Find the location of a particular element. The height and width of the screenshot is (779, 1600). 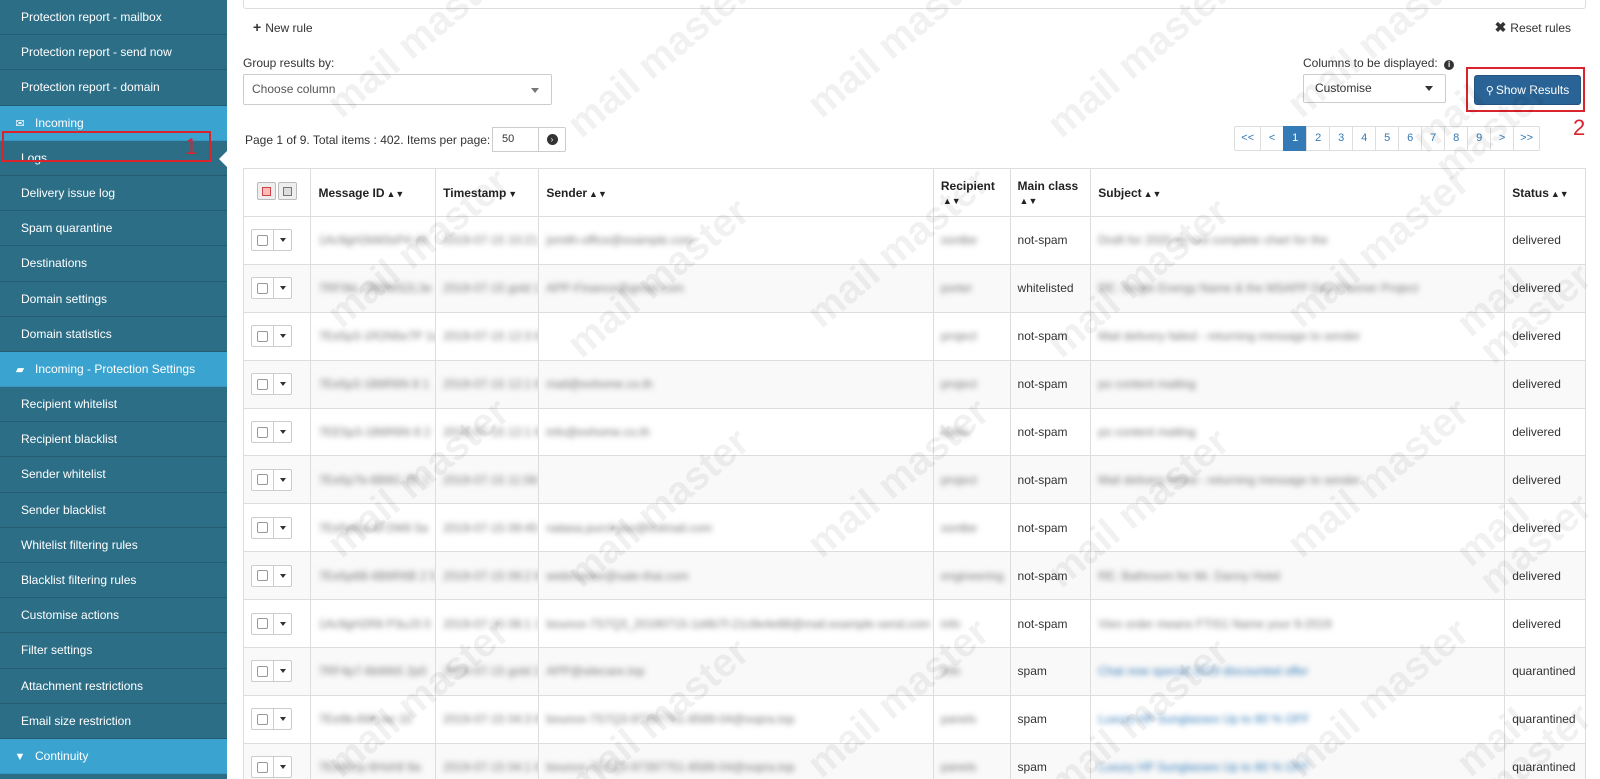

apply-per-page-button: › is located at coordinates (552, 139).